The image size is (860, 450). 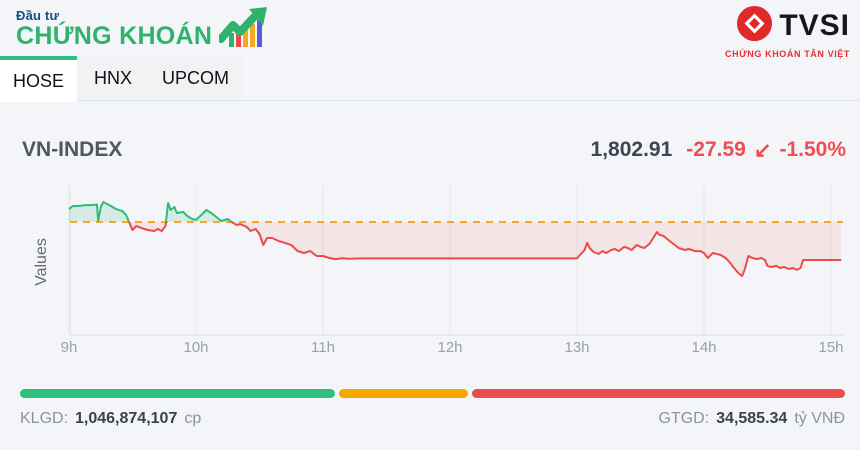 I want to click on logo-line1: Đầu tư, so click(x=38, y=16).